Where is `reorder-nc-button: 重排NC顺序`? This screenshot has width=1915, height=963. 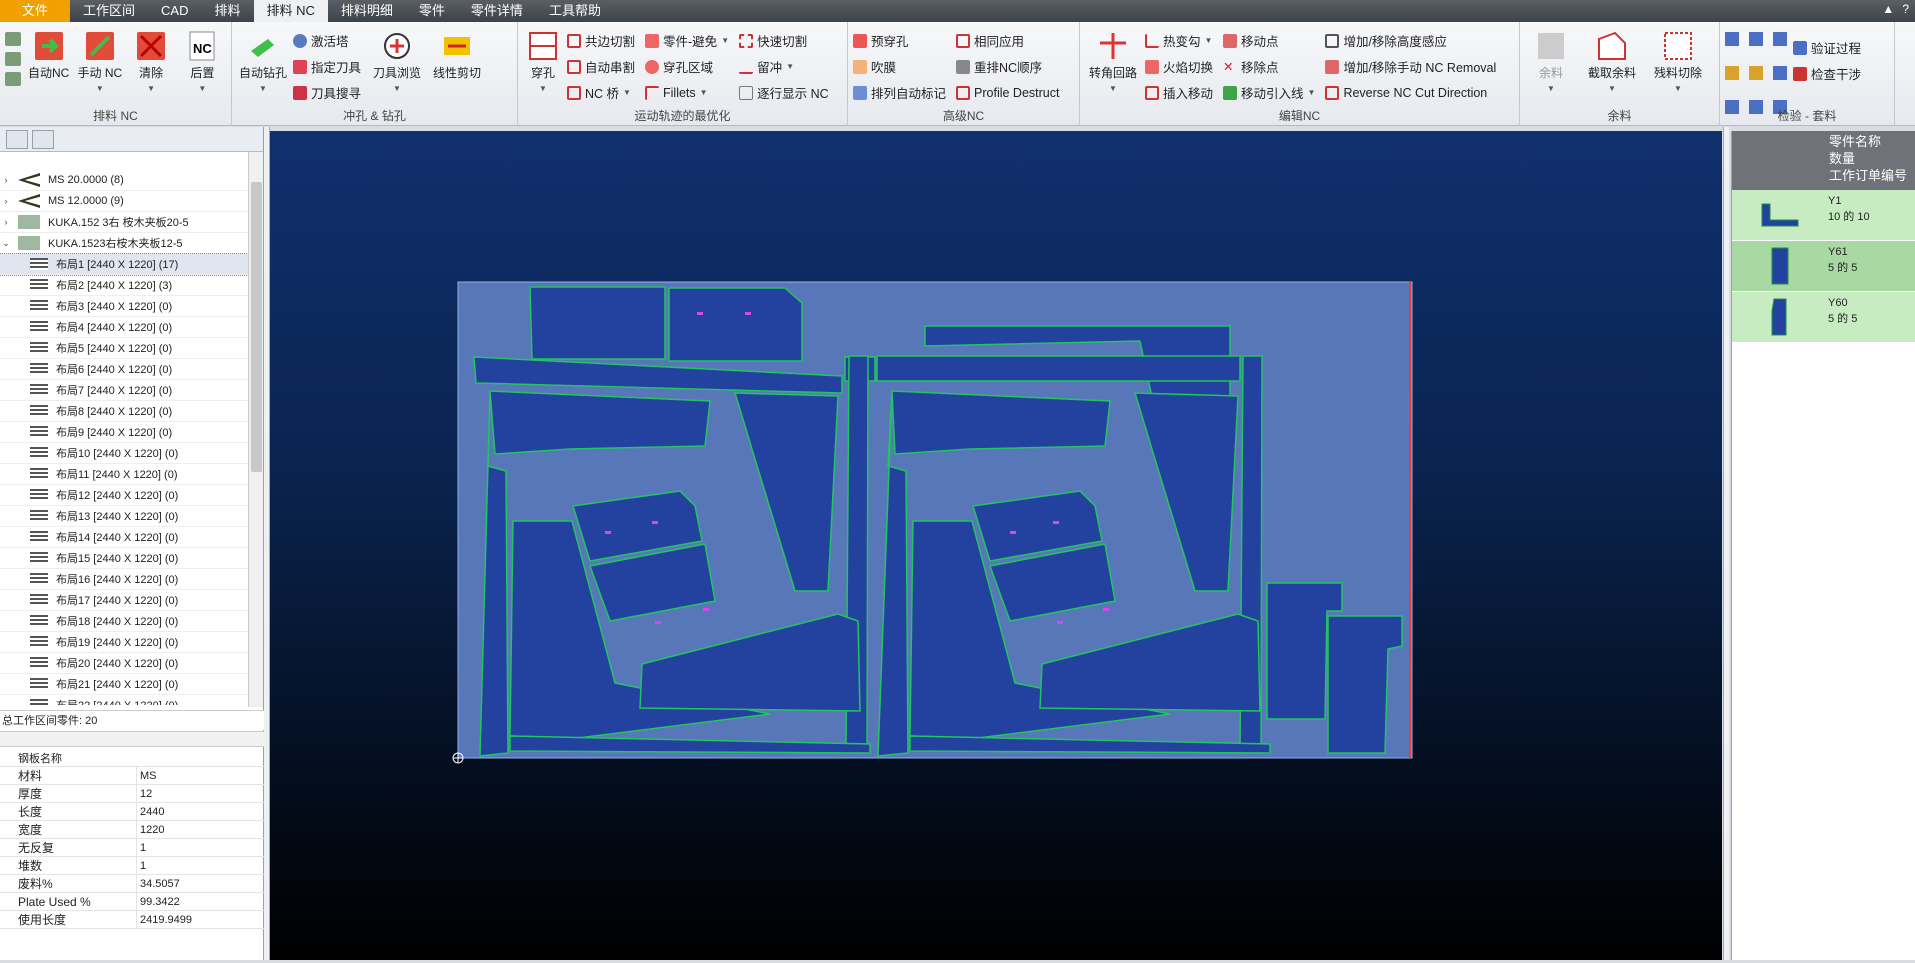
reorder-nc-button: 重排NC顺序 is located at coordinates (1010, 66).